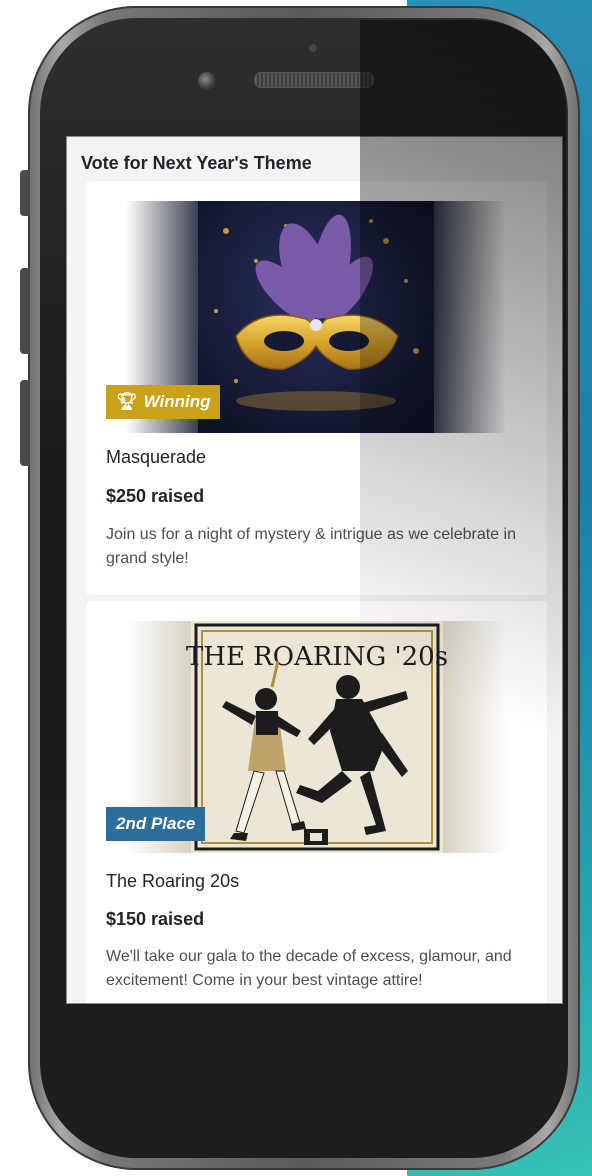  What do you see at coordinates (177, 401) in the screenshot?
I see `badge-label: Winning` at bounding box center [177, 401].